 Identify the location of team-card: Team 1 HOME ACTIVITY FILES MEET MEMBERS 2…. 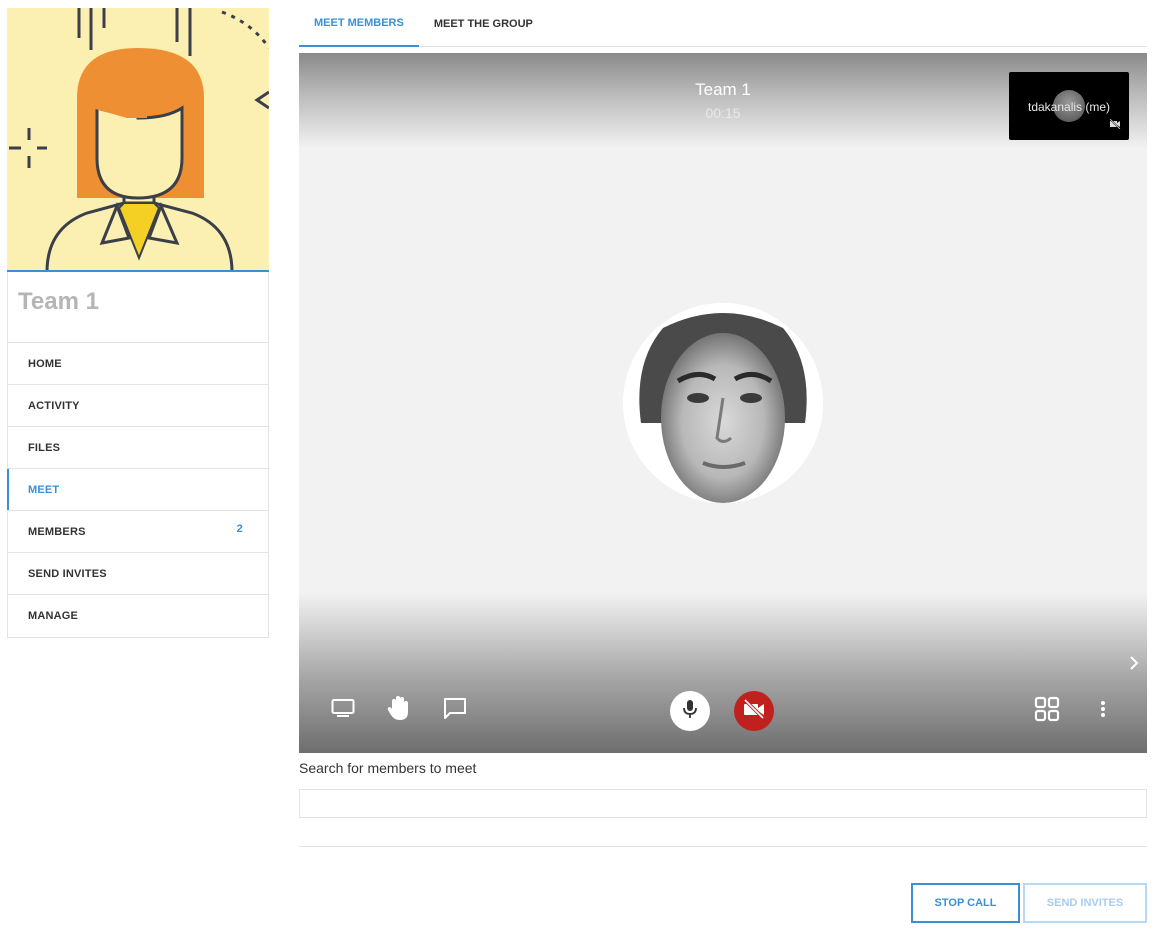
(138, 455).